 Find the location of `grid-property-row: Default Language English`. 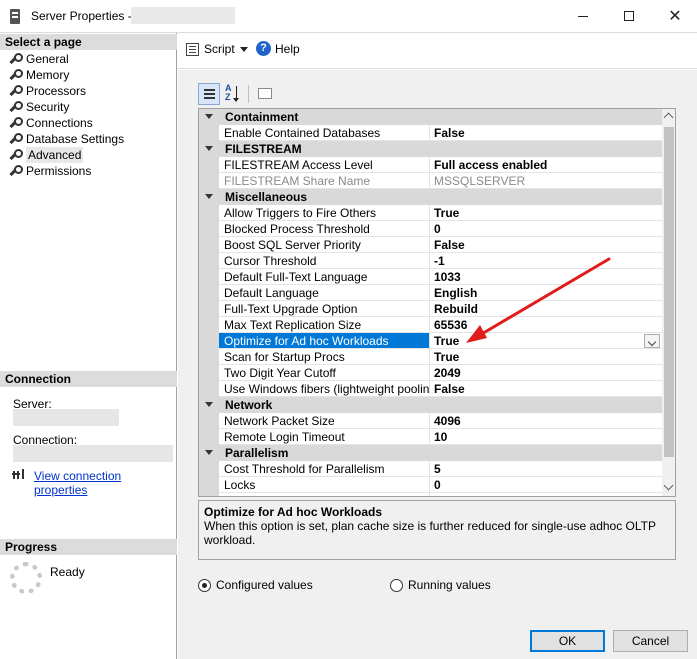

grid-property-row: Default Language English is located at coordinates (430, 293).